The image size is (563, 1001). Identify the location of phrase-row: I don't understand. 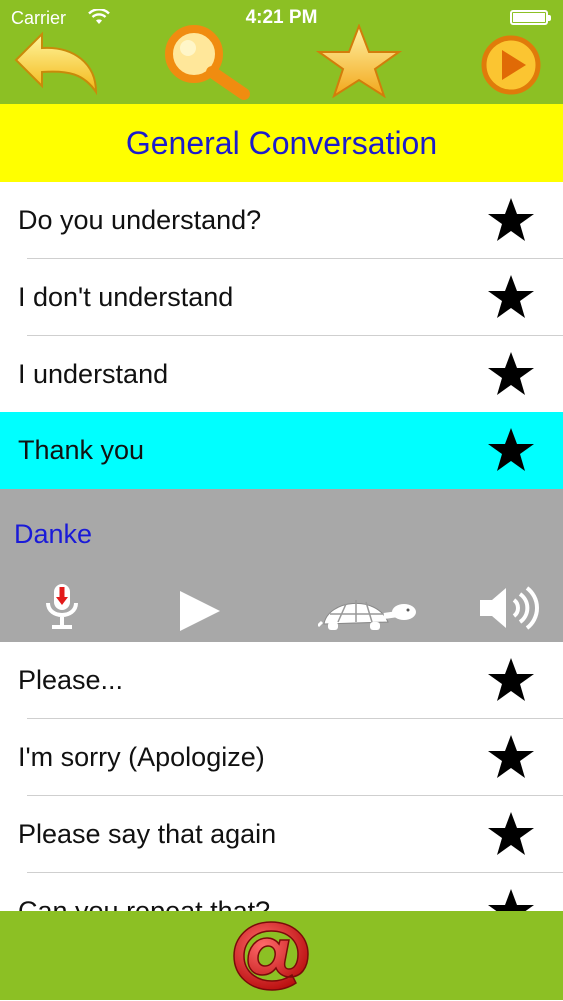
(281, 297).